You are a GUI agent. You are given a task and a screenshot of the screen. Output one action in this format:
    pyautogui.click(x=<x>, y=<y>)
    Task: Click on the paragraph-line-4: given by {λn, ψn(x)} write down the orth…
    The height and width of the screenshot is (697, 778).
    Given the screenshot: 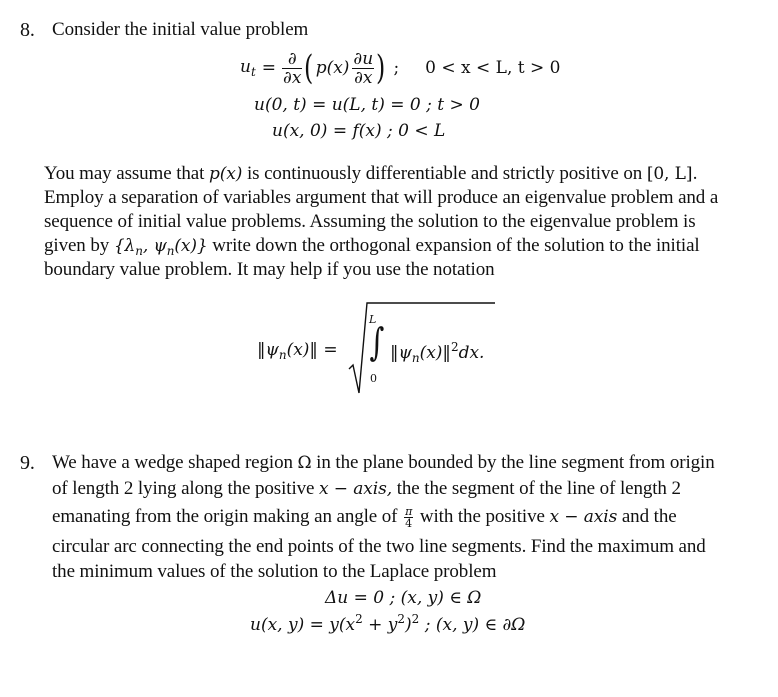 What is the action you would take?
    pyautogui.click(x=372, y=246)
    